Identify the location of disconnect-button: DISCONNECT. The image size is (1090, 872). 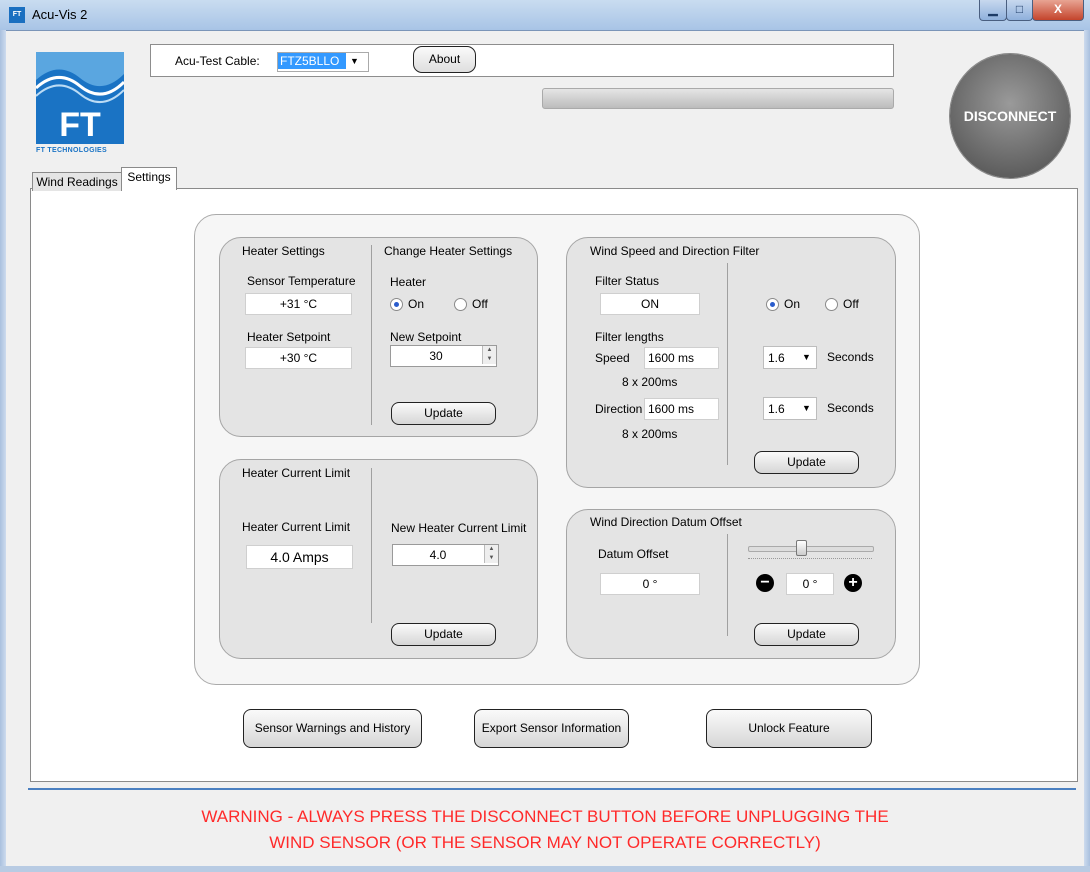
(1010, 116).